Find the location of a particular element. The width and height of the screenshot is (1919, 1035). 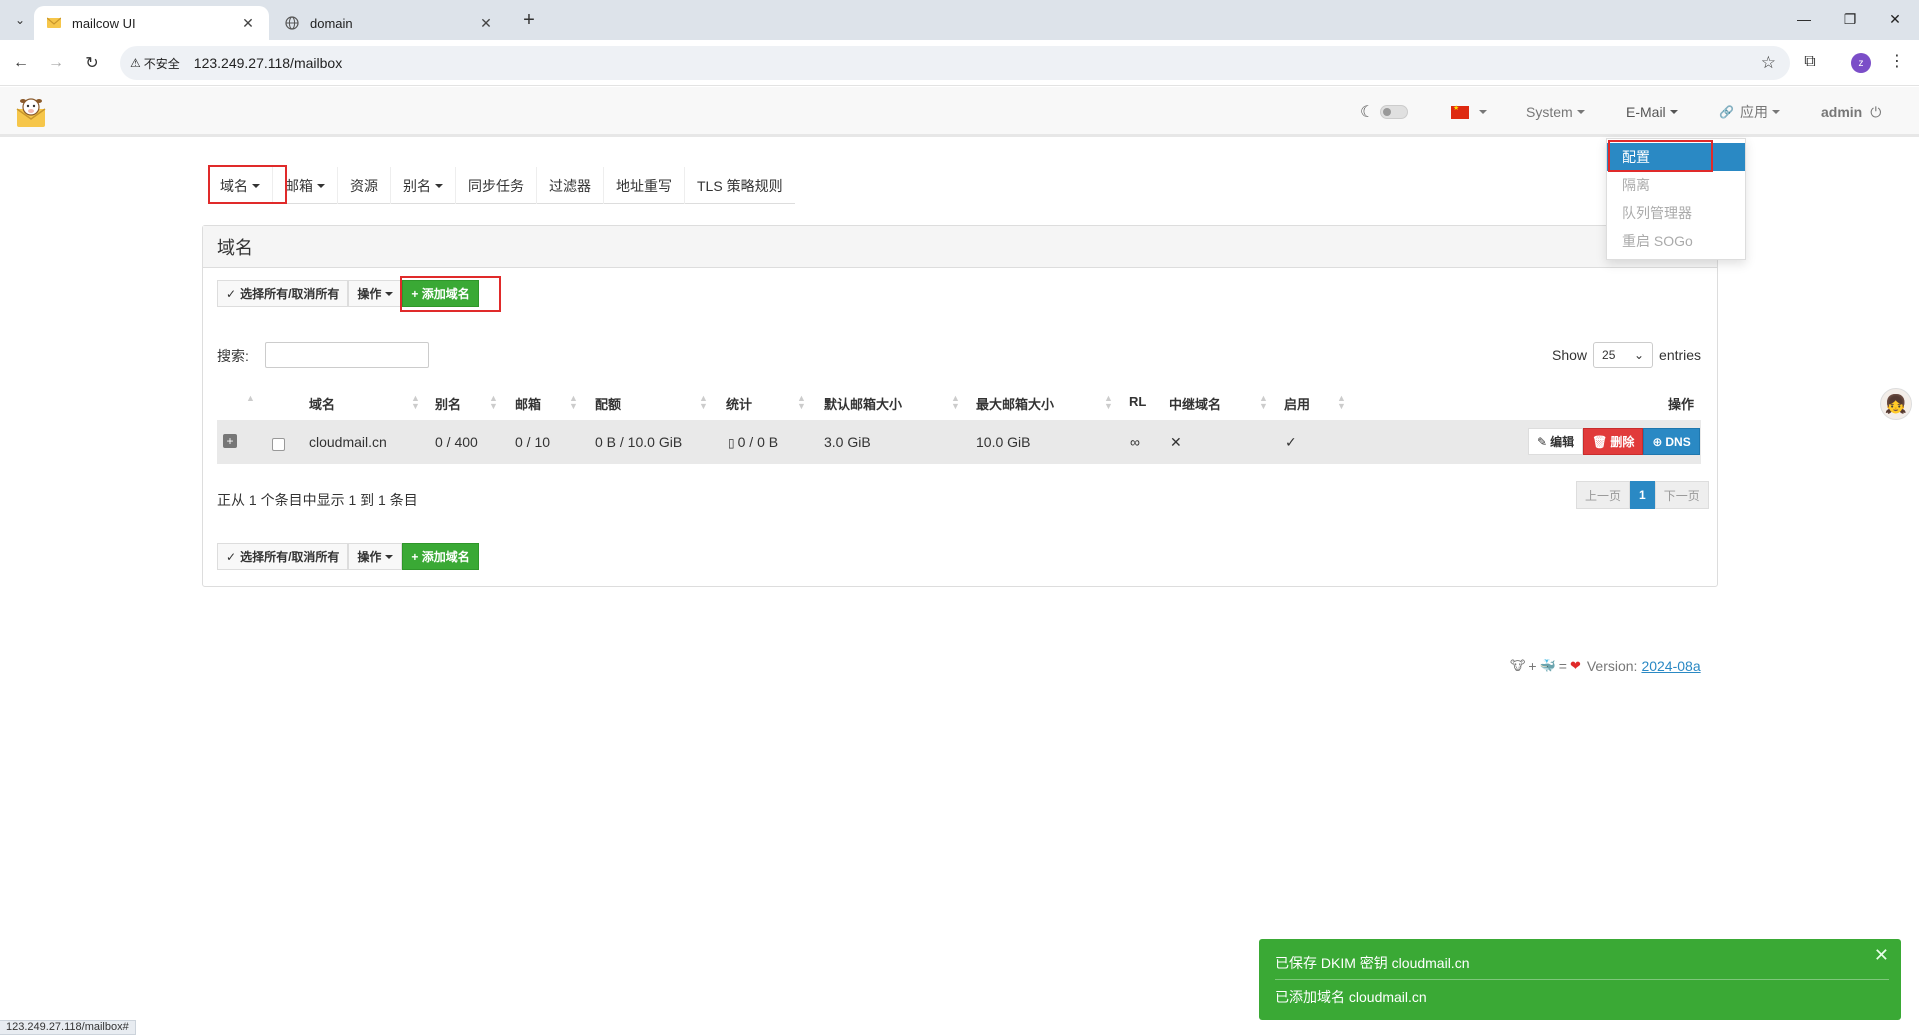

tab-search-chevron-icon: ⌄ is located at coordinates (20, 20).